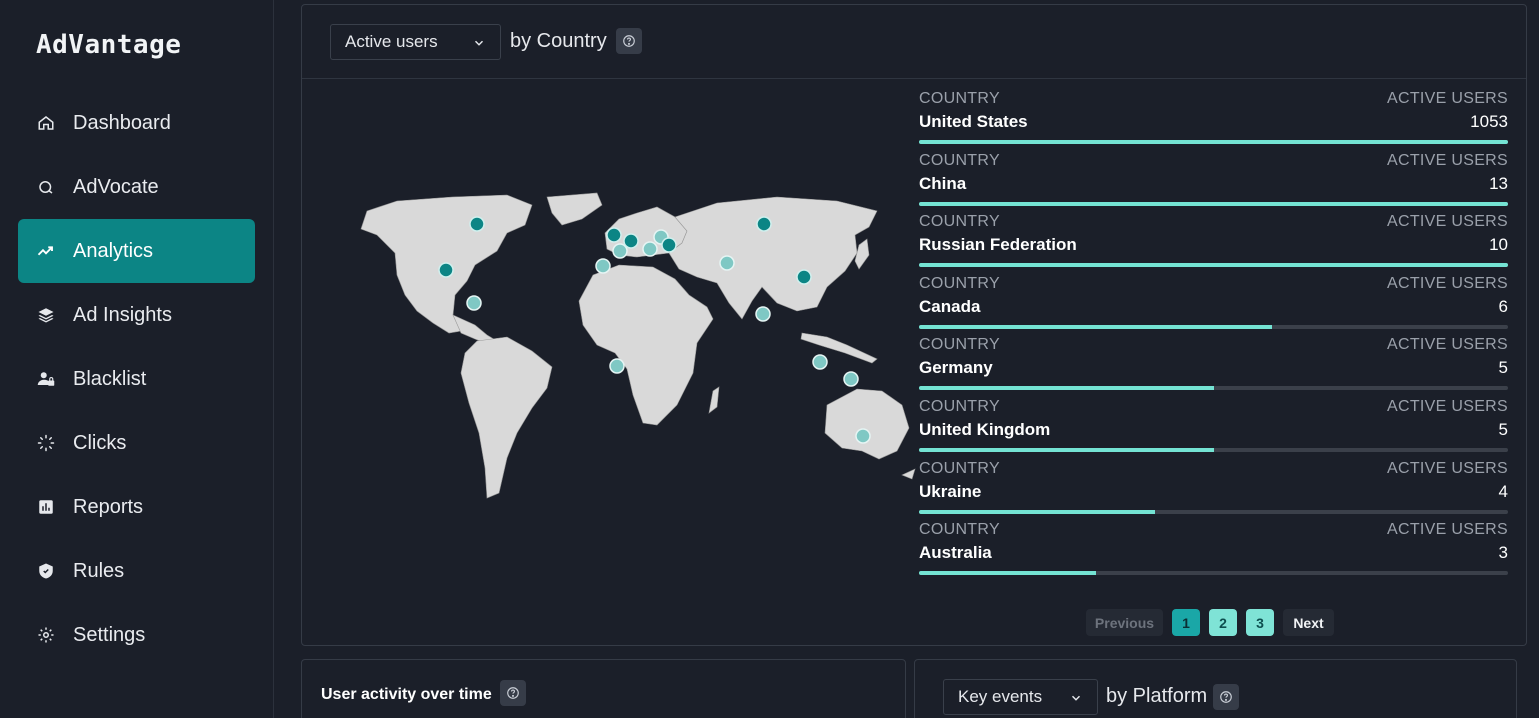 This screenshot has height=718, width=1539. Describe the element at coordinates (1498, 183) in the screenshot. I see `metric-value: 13` at that location.